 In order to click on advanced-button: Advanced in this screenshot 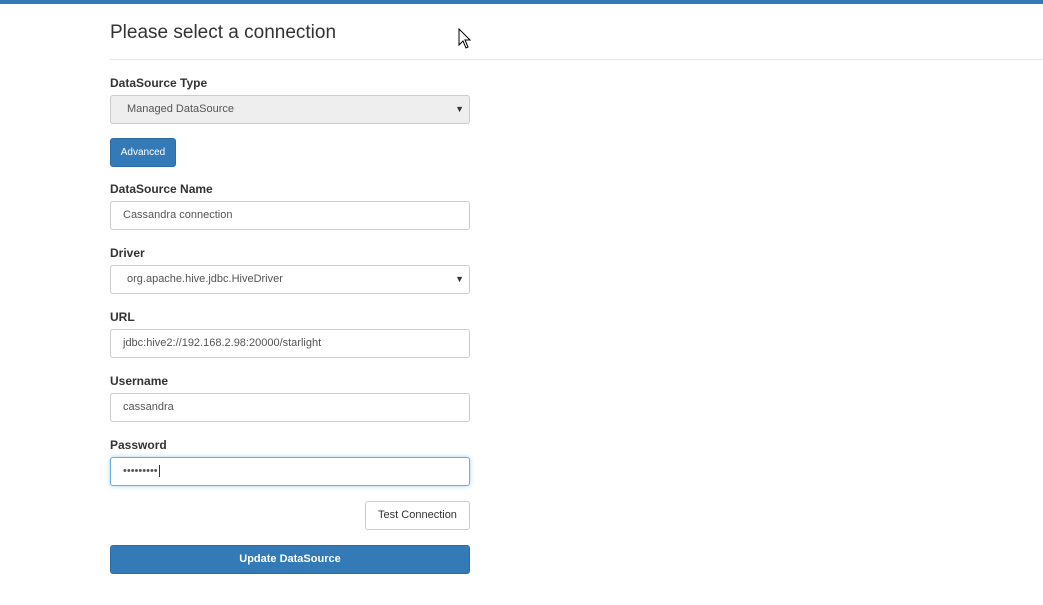, I will do `click(143, 152)`.